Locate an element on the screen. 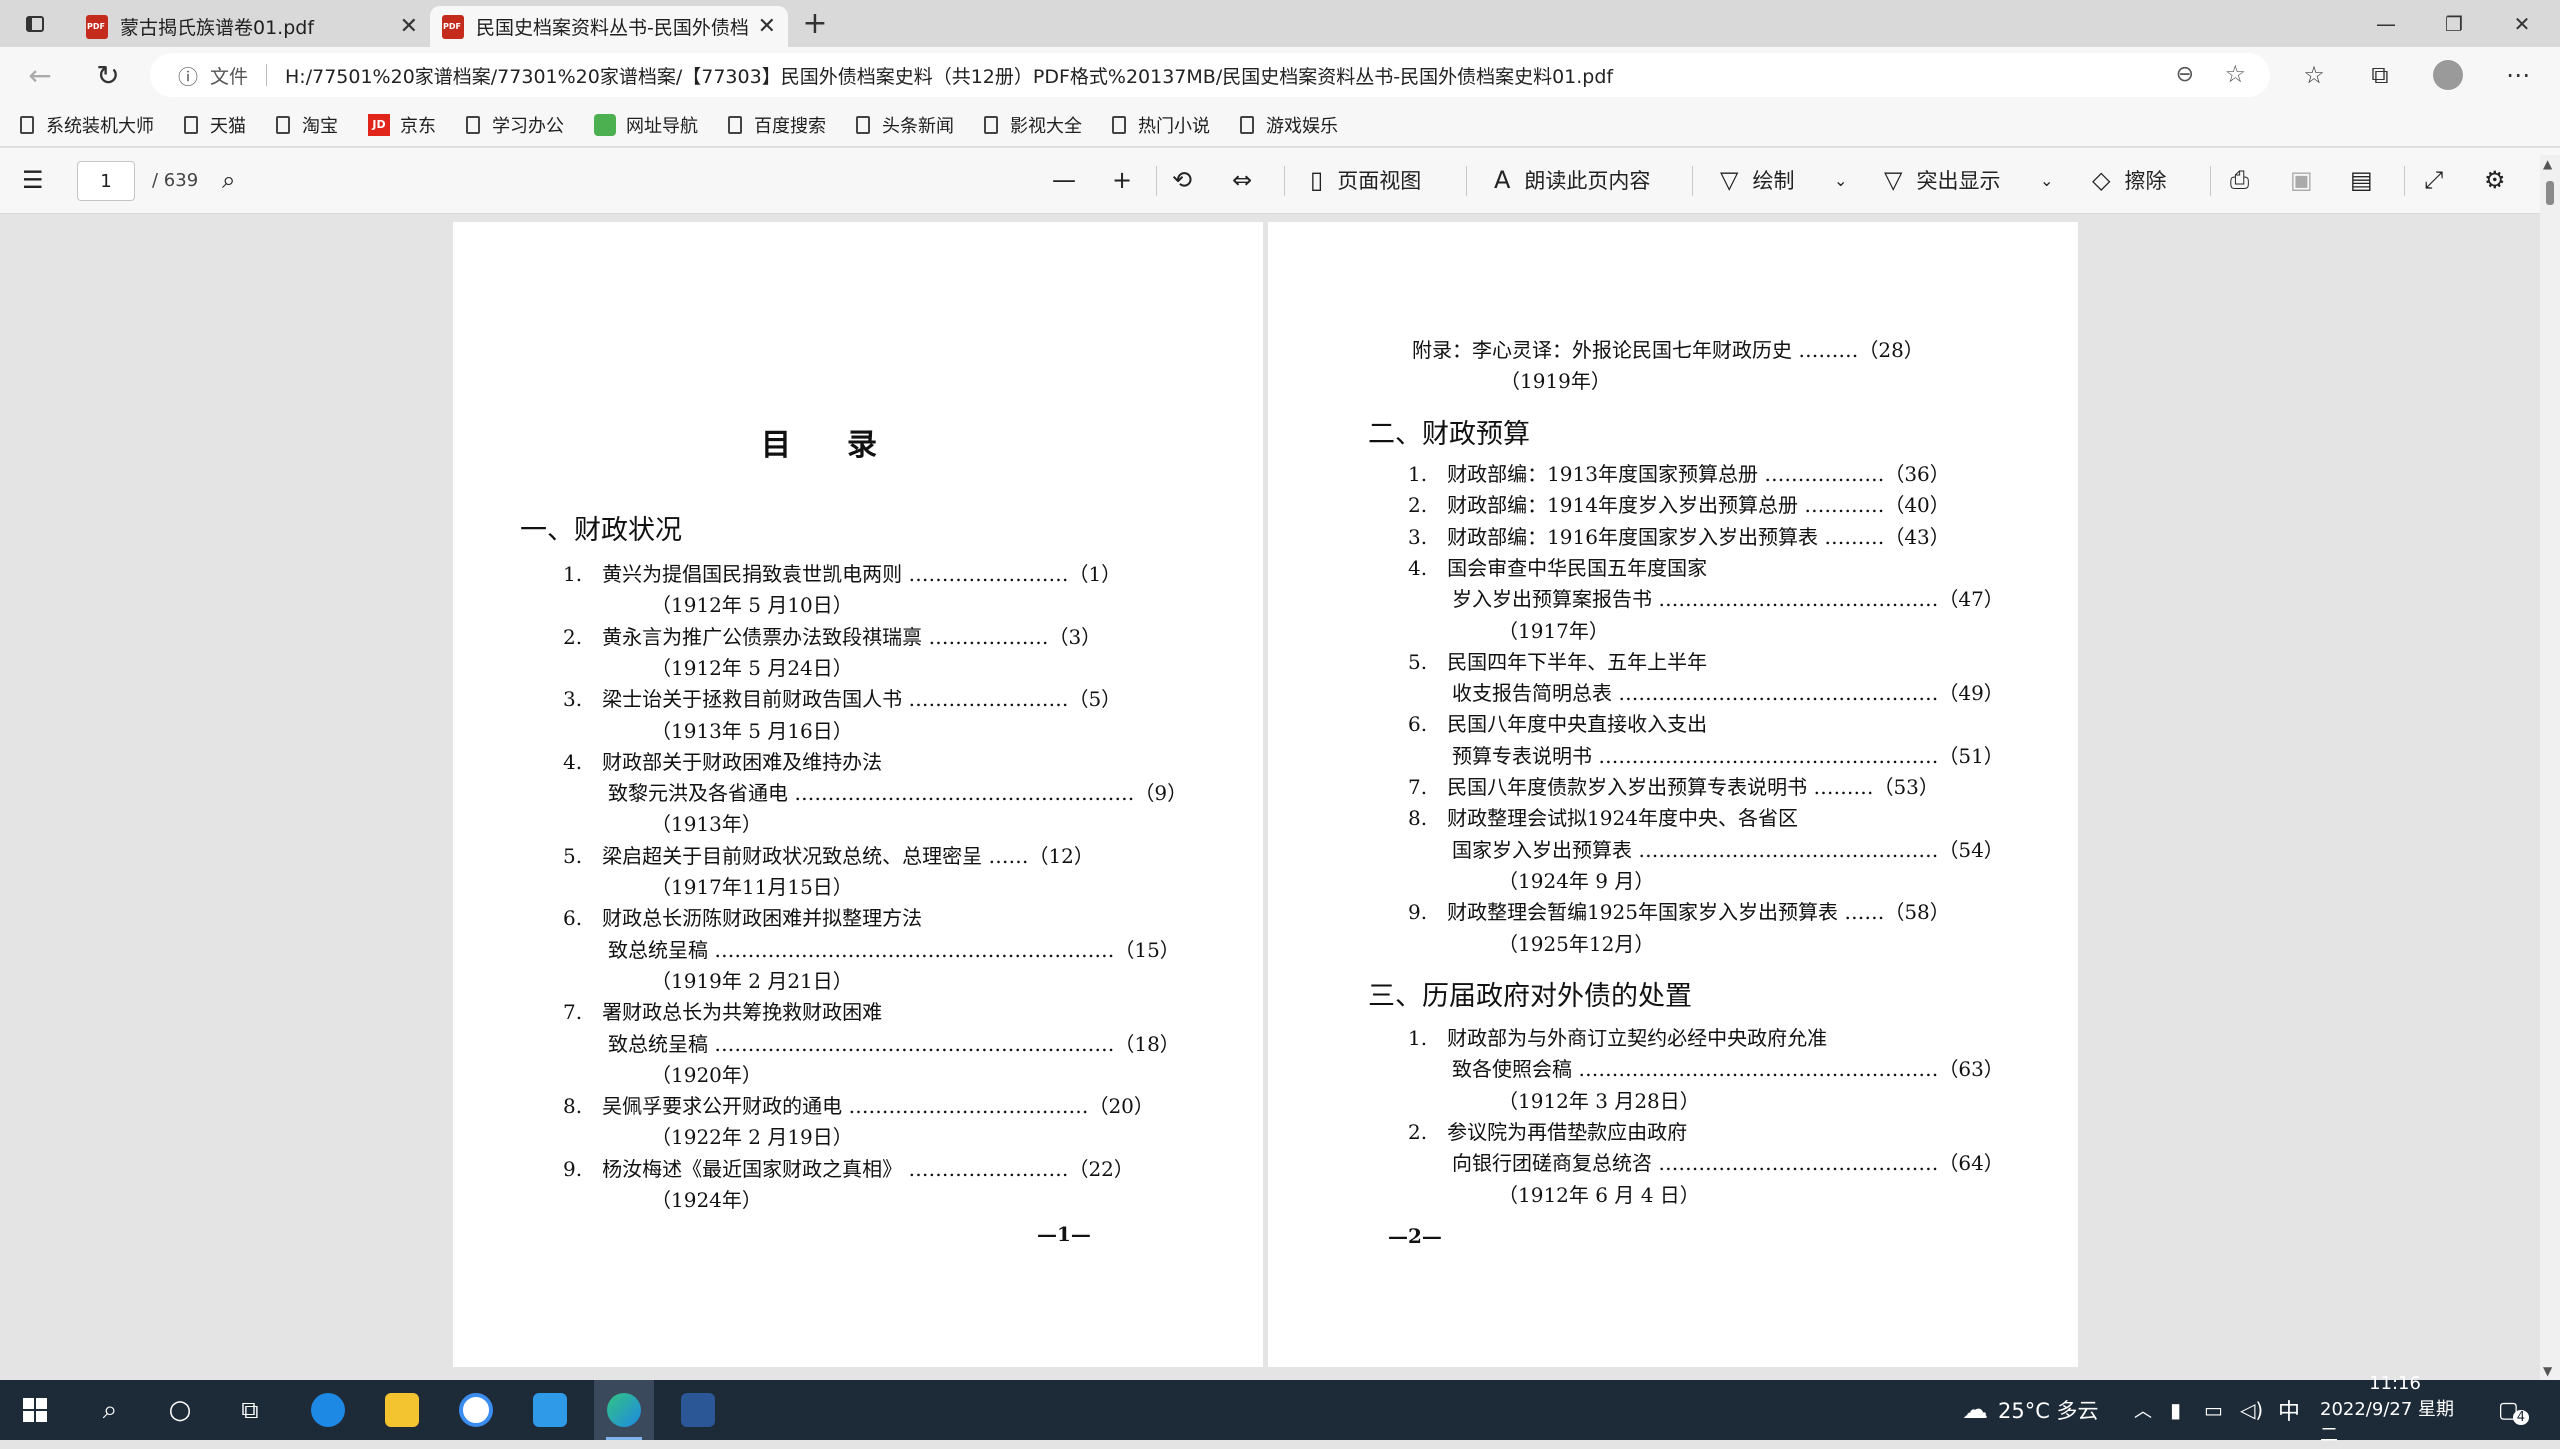  highlight-button: ▽ 突出显示 is located at coordinates (1942, 180).